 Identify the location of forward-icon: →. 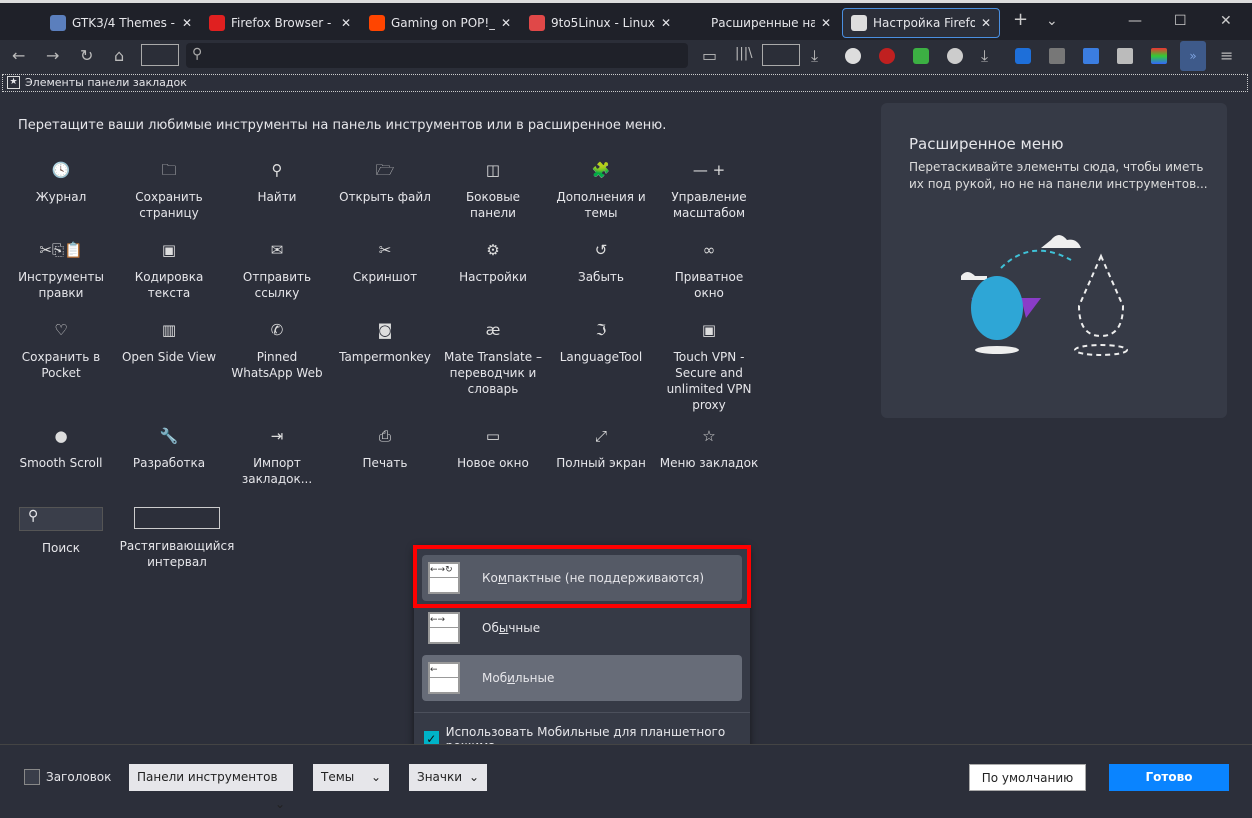
(52, 55).